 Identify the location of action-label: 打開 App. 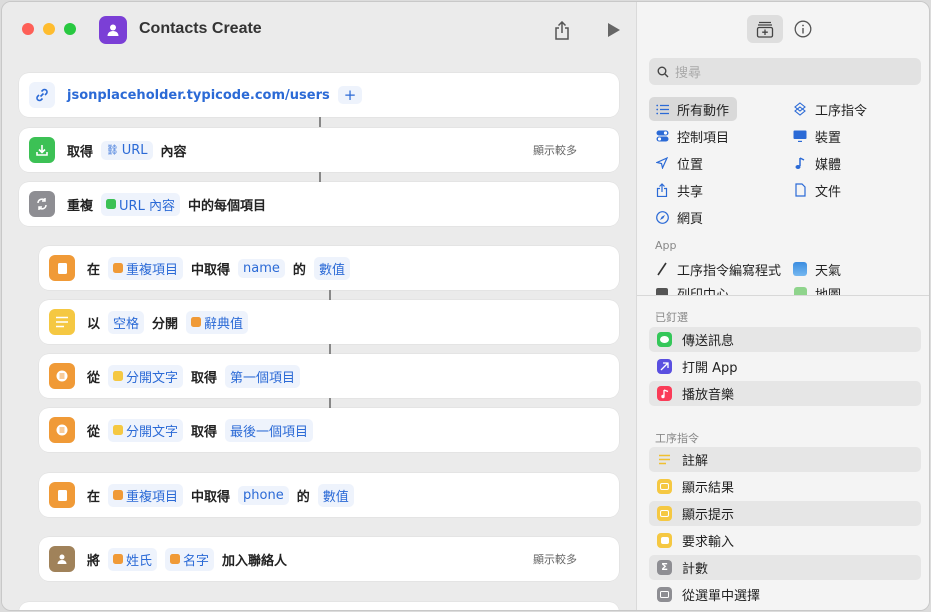
(710, 368).